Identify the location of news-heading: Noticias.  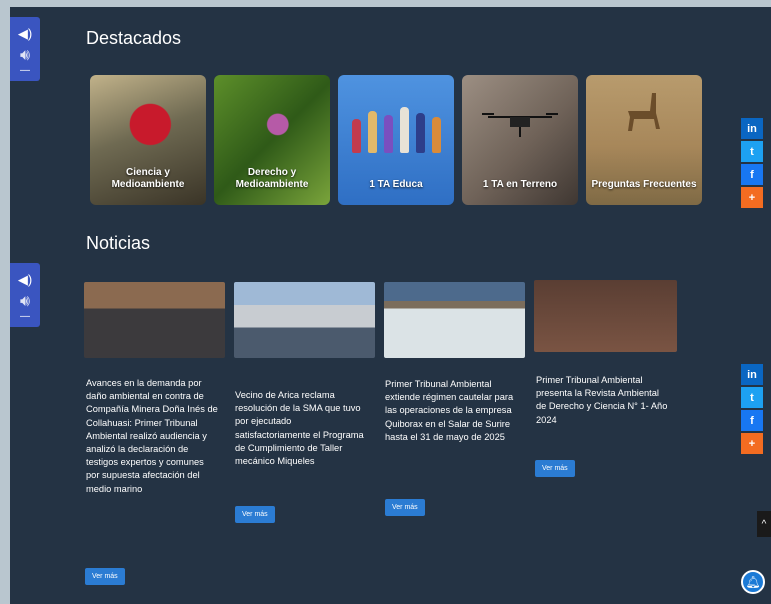
(118, 243).